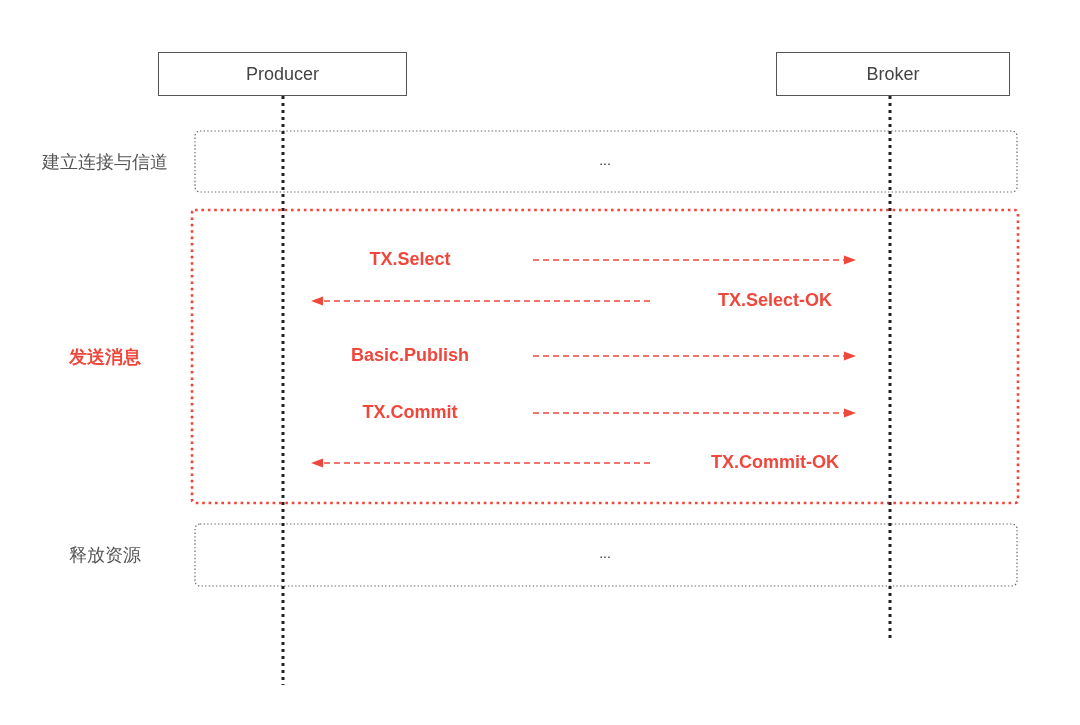 This screenshot has height=725, width=1080. Describe the element at coordinates (893, 74) in the screenshot. I see `participant-box: Broker` at that location.